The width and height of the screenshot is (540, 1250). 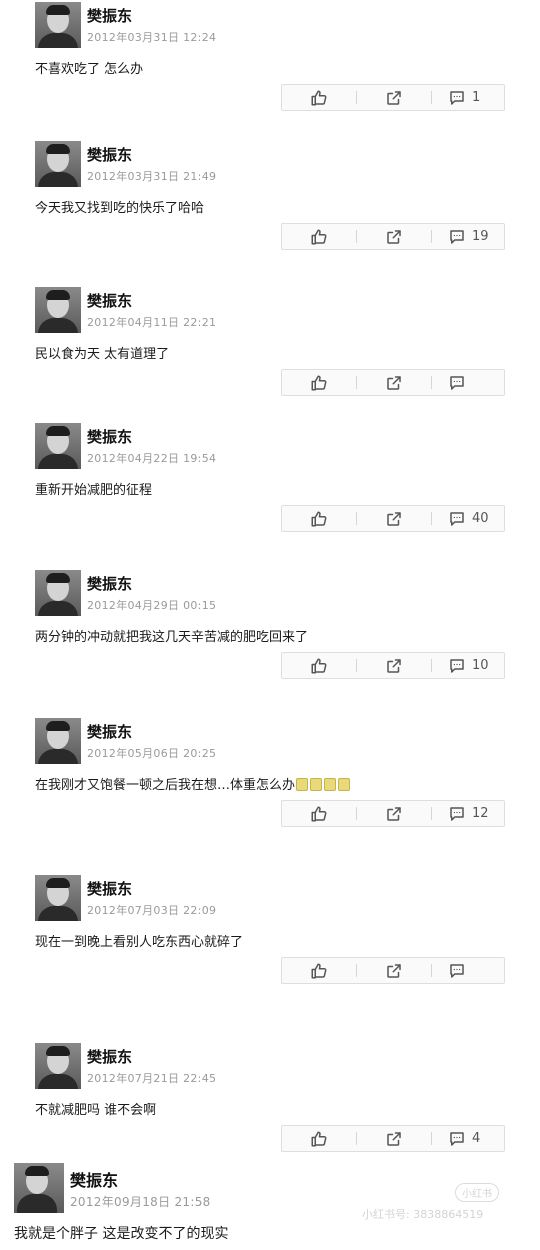 What do you see at coordinates (270, 196) in the screenshot?
I see `post-item: 樊振东 2012年03月31日 21:49 今天我又找到吃的快乐了哈哈 19` at bounding box center [270, 196].